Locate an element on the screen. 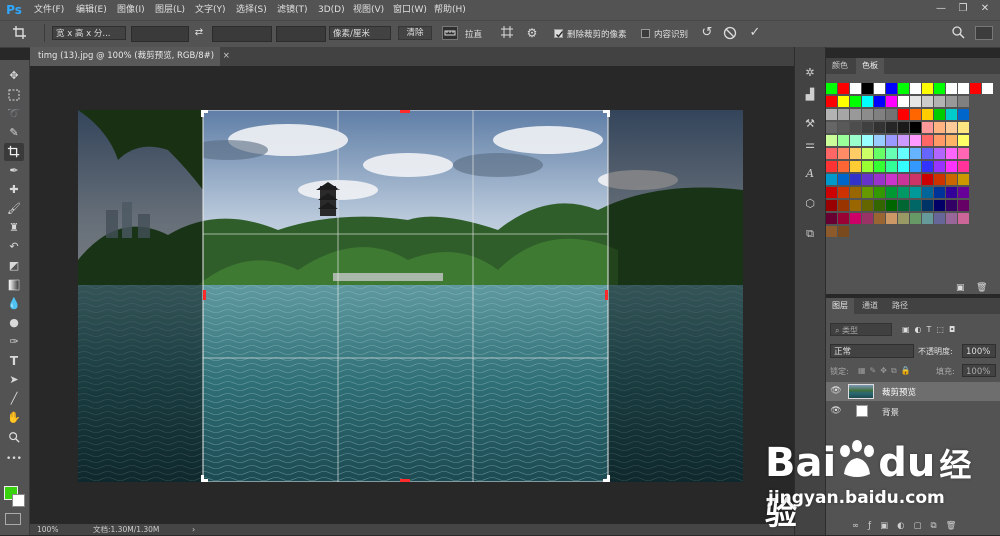 Image resolution: width=1000 pixels, height=536 pixels. tool-presets-icon: ⚒ is located at coordinates (810, 124).